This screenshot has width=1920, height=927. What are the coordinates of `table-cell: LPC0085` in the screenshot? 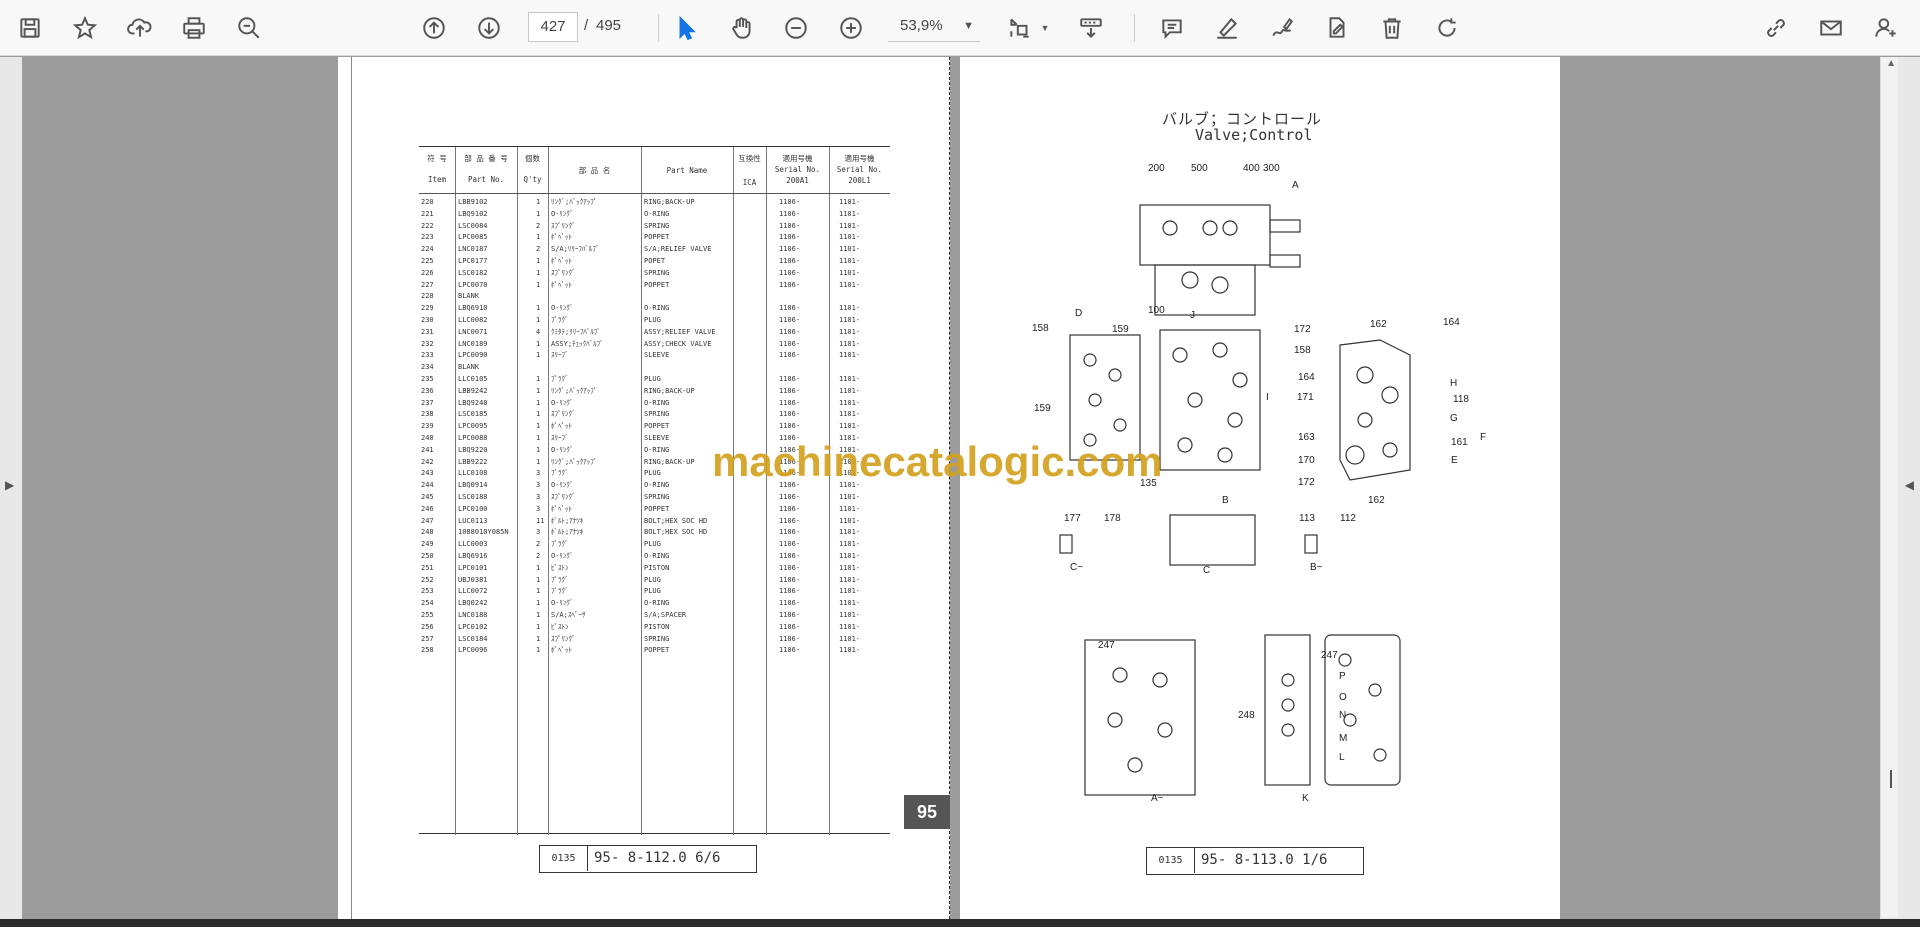 It's located at (473, 237).